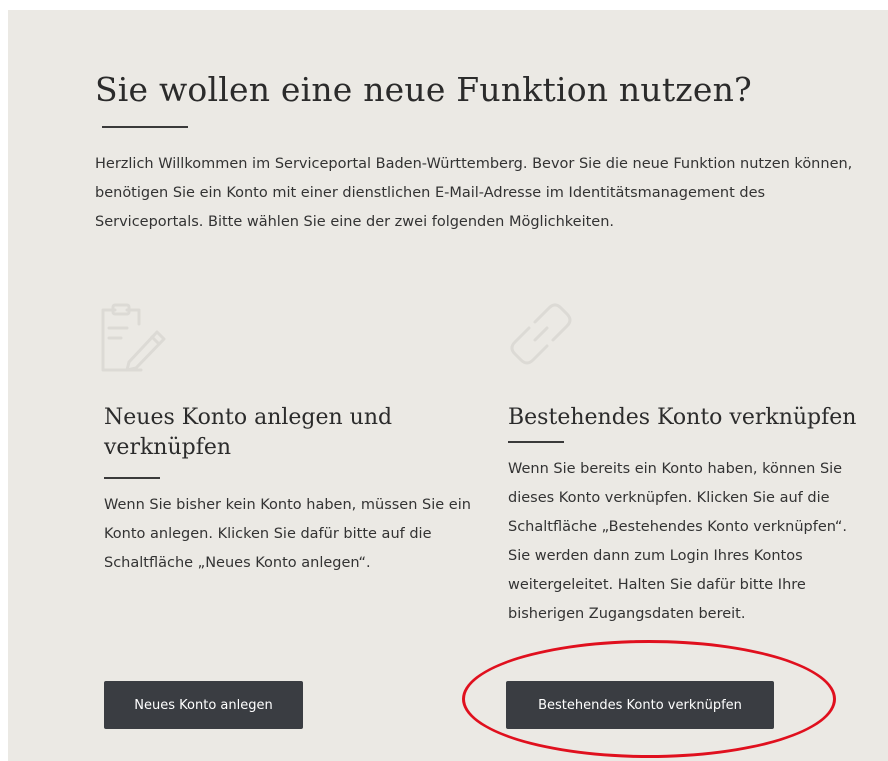 Image resolution: width=888 pixels, height=761 pixels. I want to click on link-icon, so click(541, 334).